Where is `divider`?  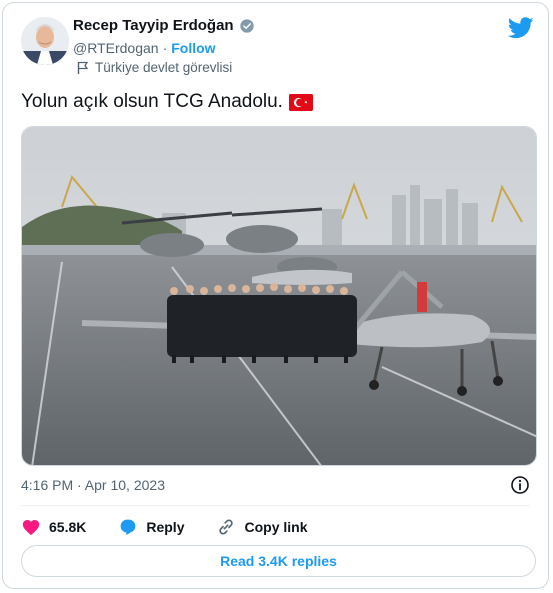
divider is located at coordinates (275, 505).